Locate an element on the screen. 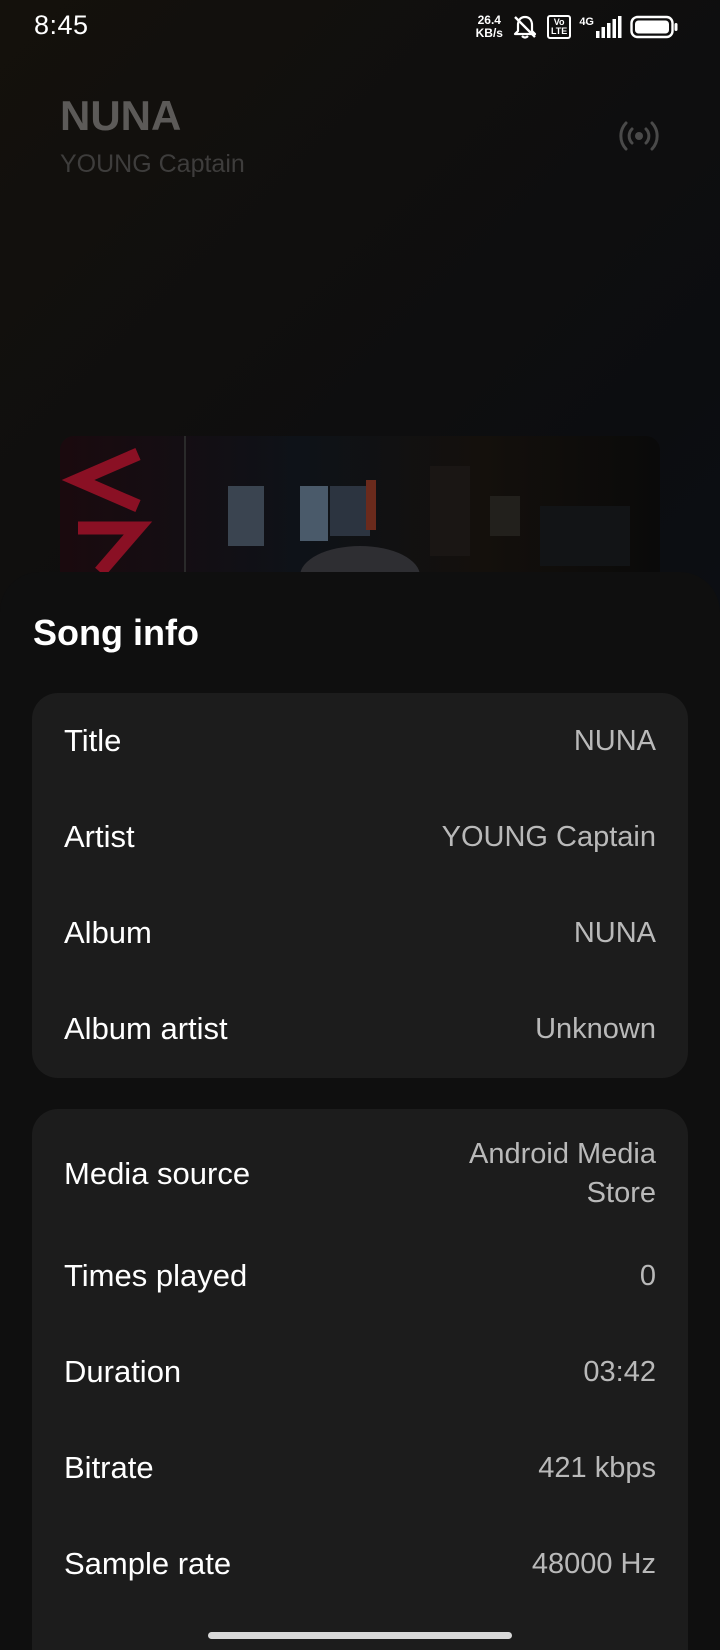 The image size is (720, 1650). info-value-album-artist: Unknown is located at coordinates (595, 1028).